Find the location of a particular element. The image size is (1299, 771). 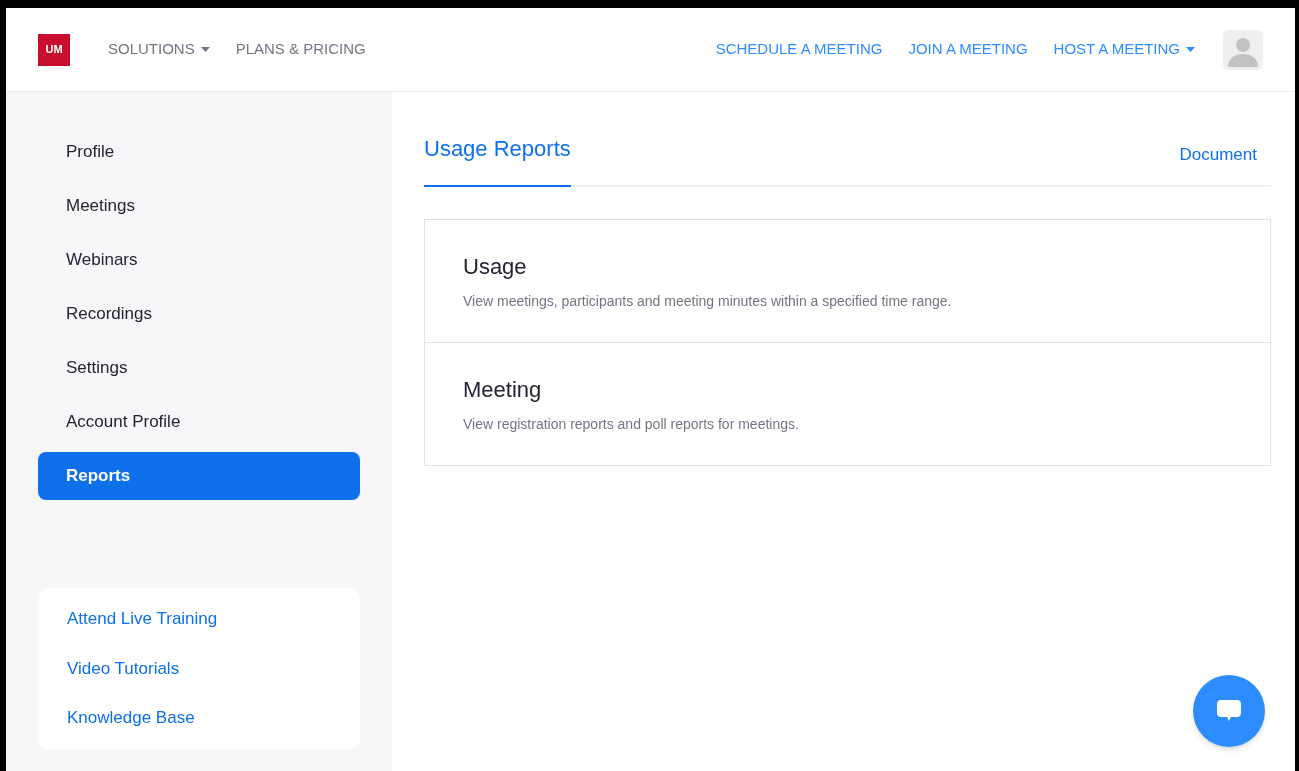

sidebar-item: Recordings is located at coordinates (199, 314).